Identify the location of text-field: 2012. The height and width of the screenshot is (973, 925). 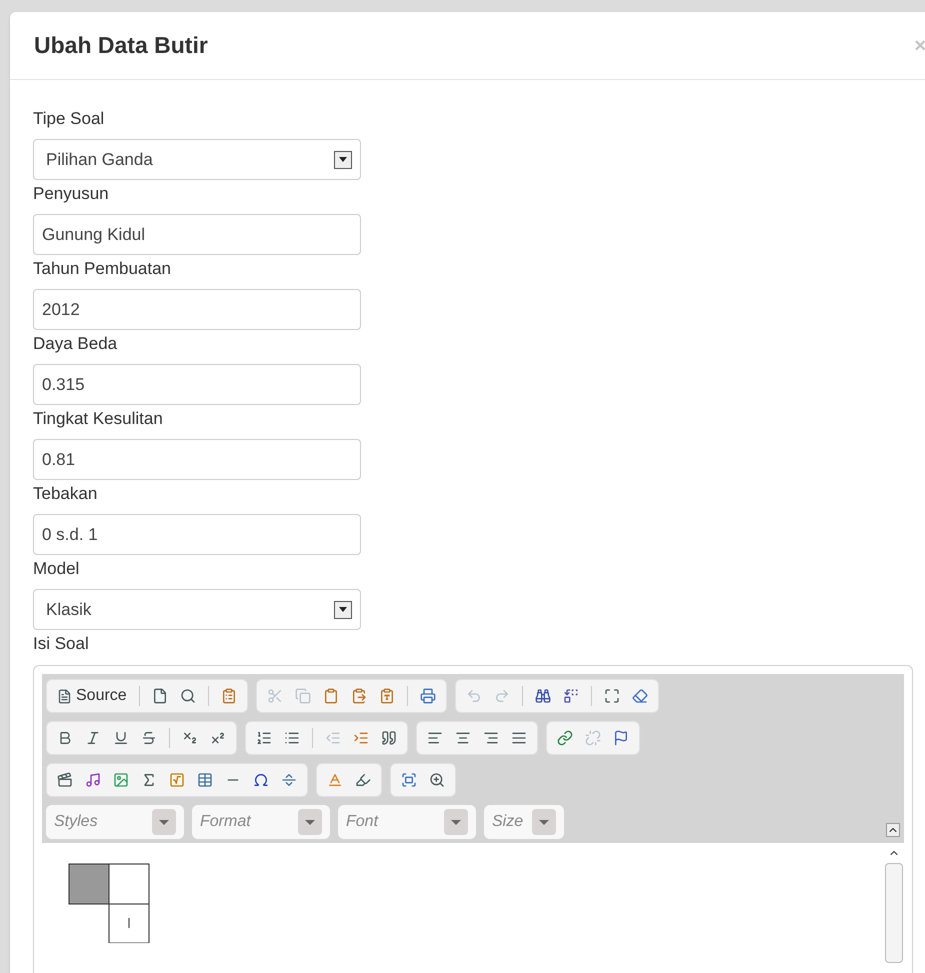
(197, 309).